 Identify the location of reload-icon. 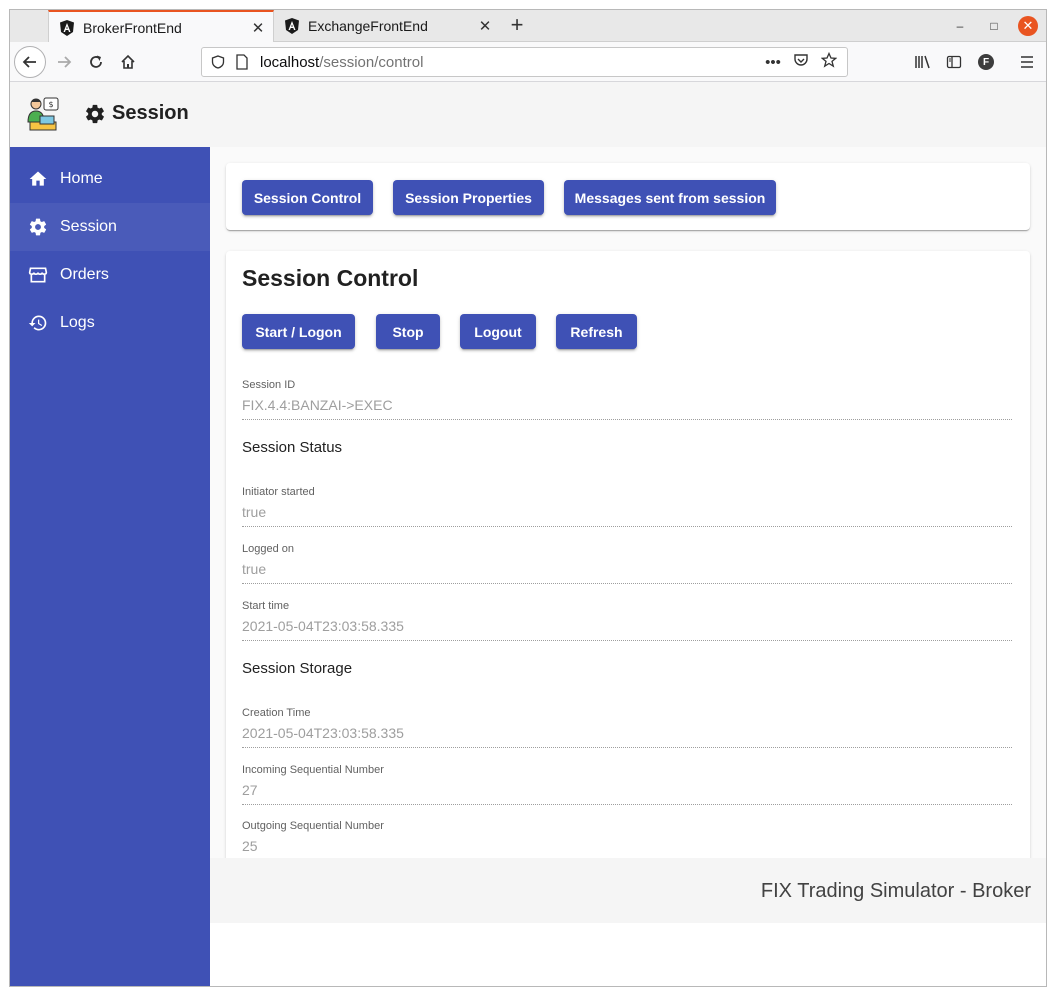
(96, 61).